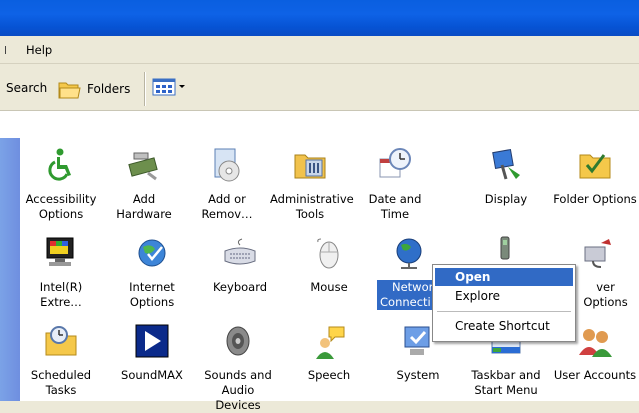 This screenshot has width=639, height=413. I want to click on item-label-line1: Add Hardware, so click(144, 206).